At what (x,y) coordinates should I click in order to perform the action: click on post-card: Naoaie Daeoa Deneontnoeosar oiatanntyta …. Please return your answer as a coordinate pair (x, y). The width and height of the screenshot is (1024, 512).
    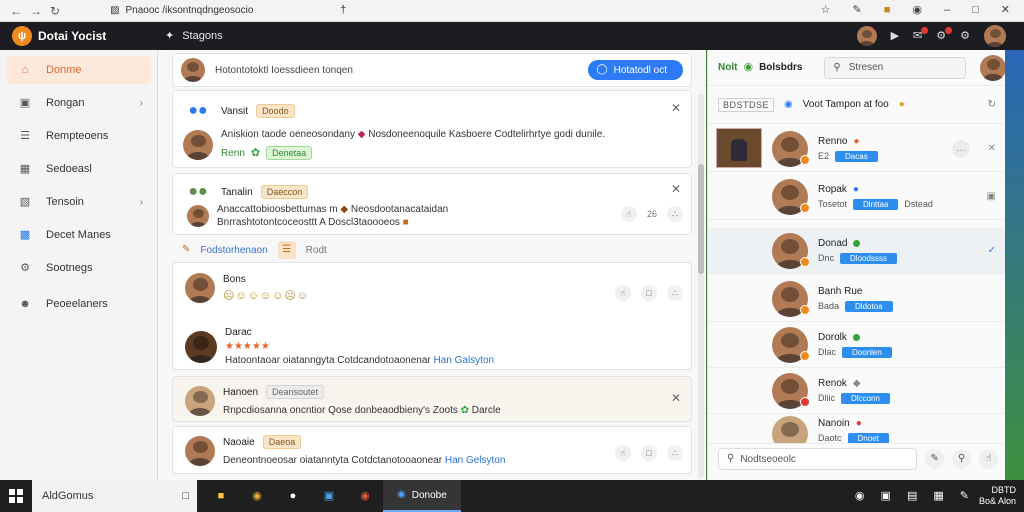
    Looking at the image, I should click on (432, 450).